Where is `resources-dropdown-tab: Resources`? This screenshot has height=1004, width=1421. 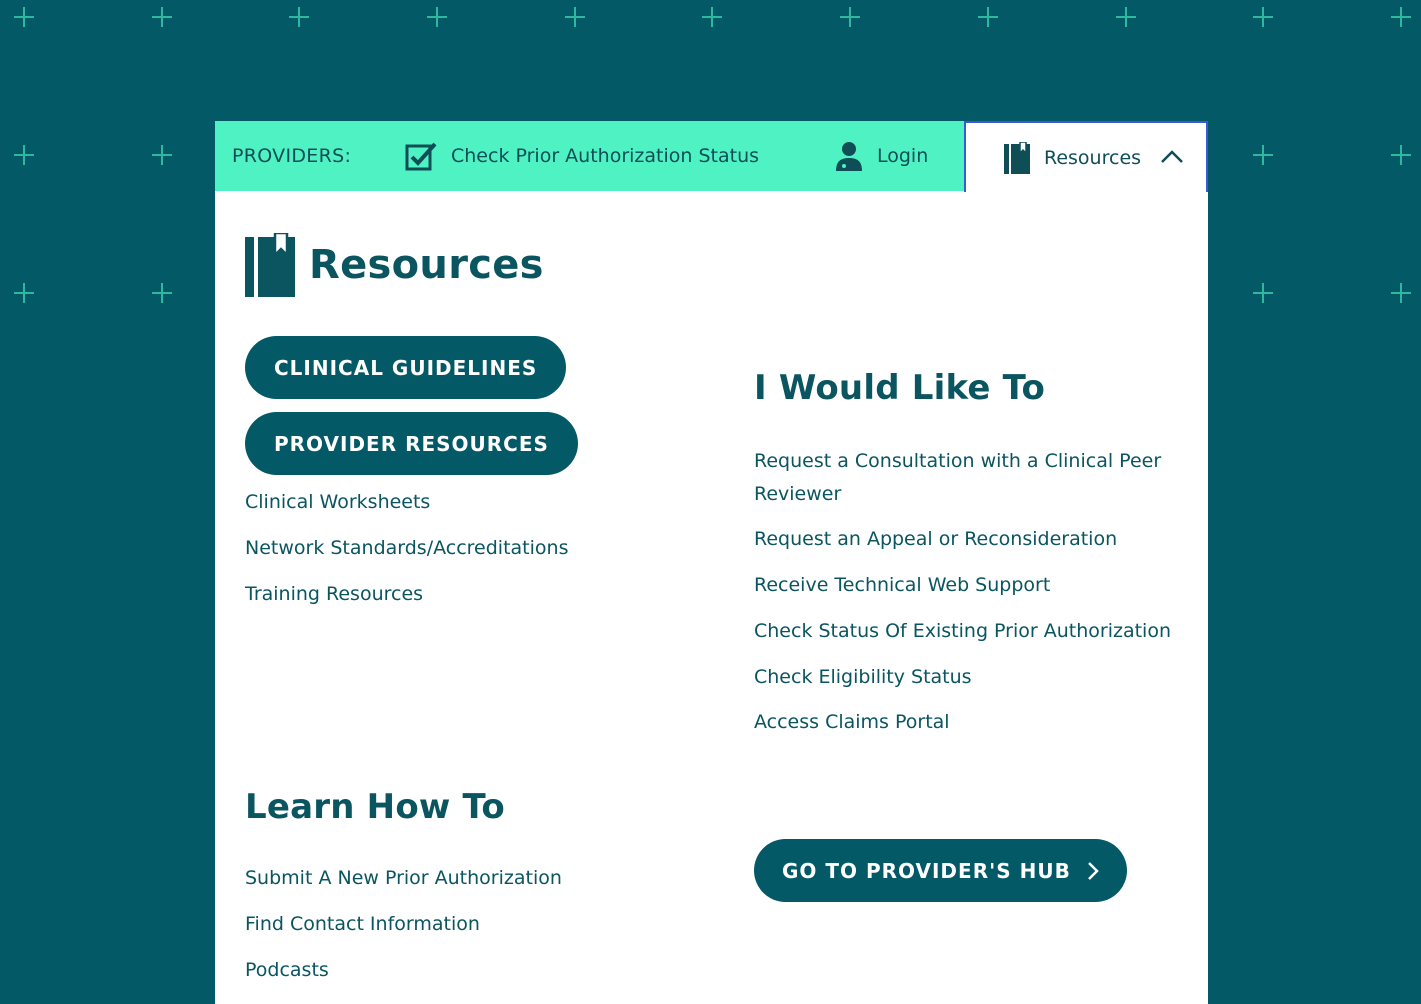 resources-dropdown-tab: Resources is located at coordinates (1086, 156).